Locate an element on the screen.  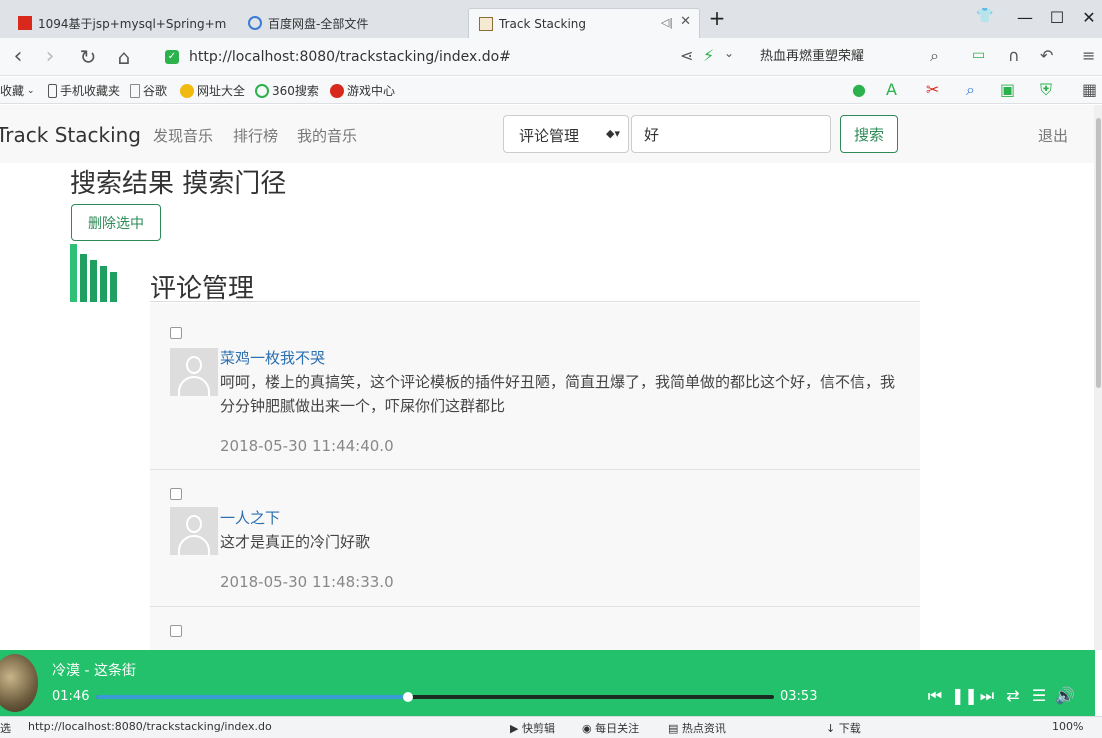
search-icon: ⌕ is located at coordinates (934, 56).